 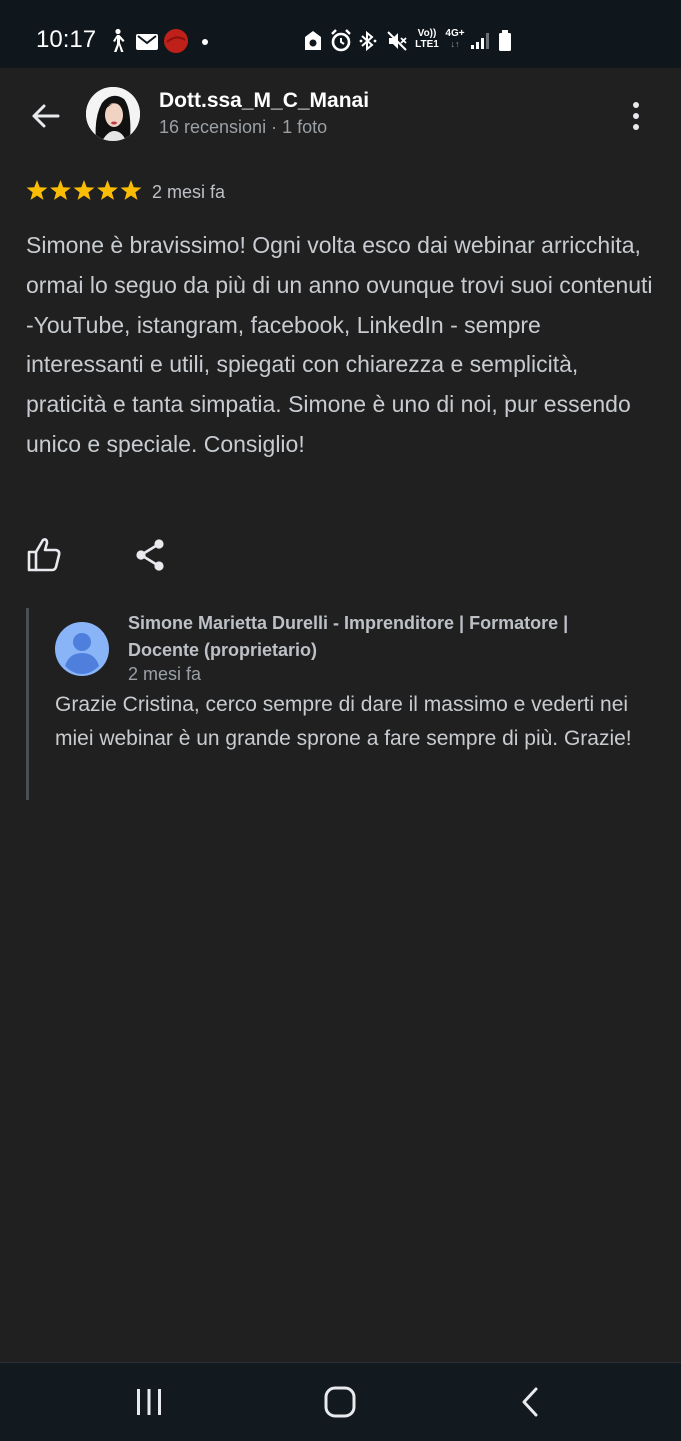 I want to click on data-saver-icon, so click(x=313, y=40).